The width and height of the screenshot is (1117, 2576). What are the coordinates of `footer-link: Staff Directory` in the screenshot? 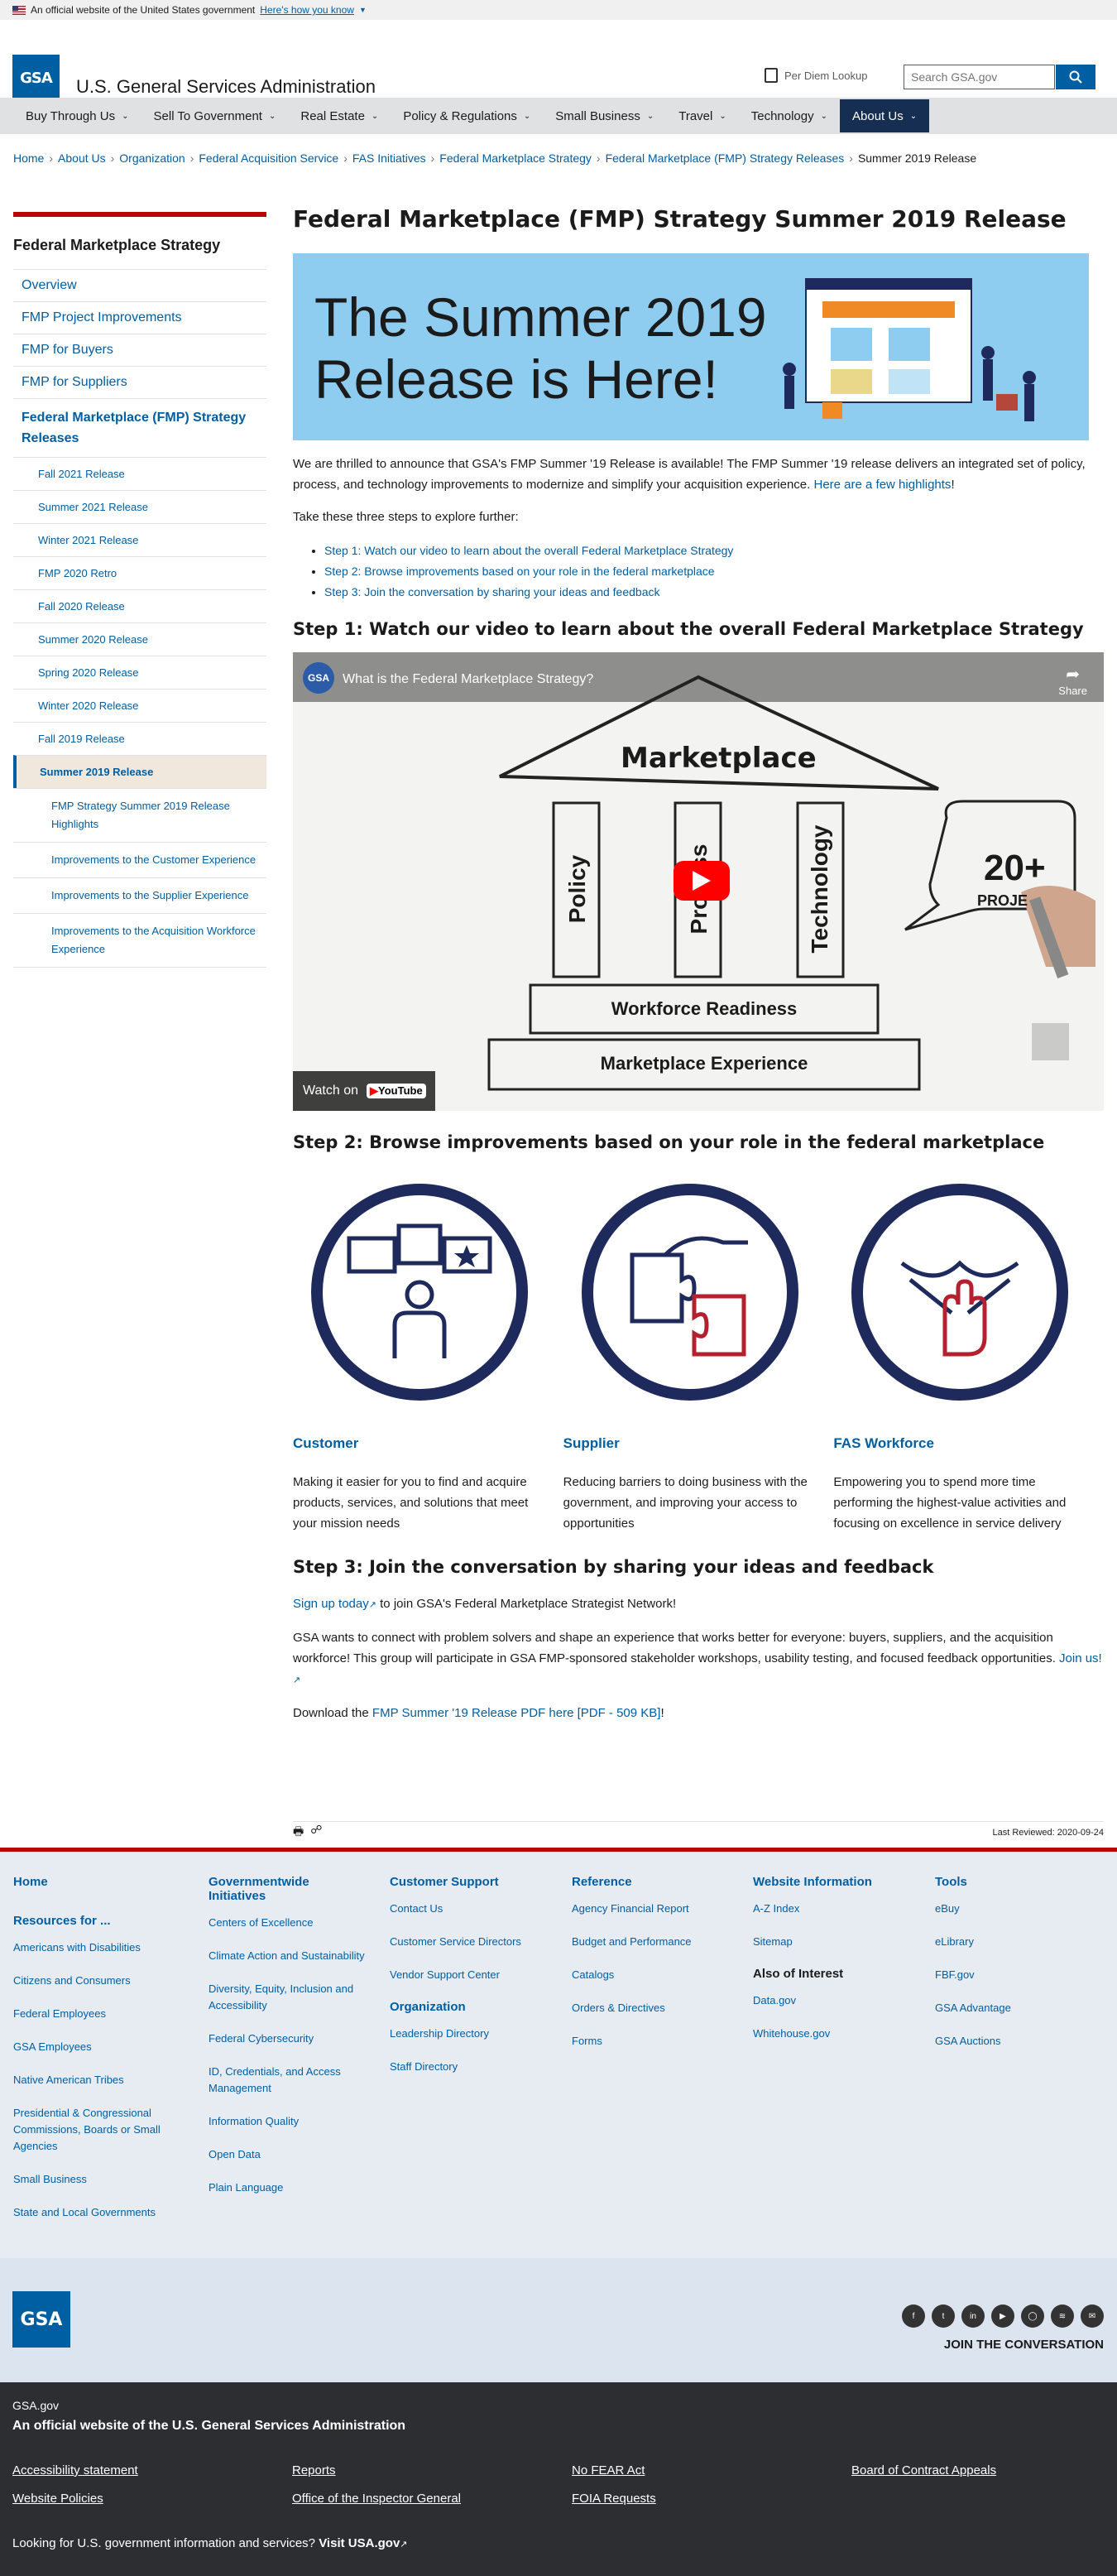 It's located at (473, 2067).